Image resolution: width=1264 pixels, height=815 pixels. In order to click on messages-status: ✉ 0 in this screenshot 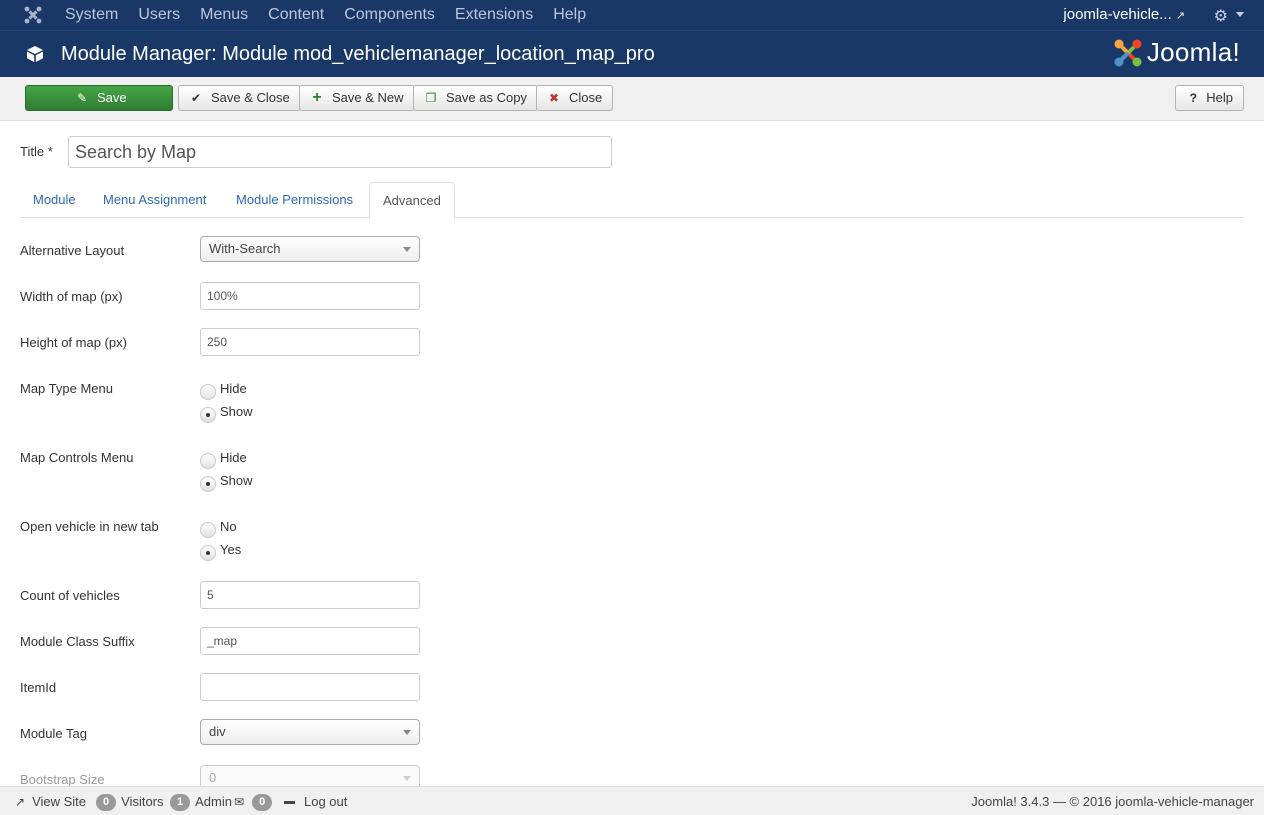, I will do `click(255, 801)`.